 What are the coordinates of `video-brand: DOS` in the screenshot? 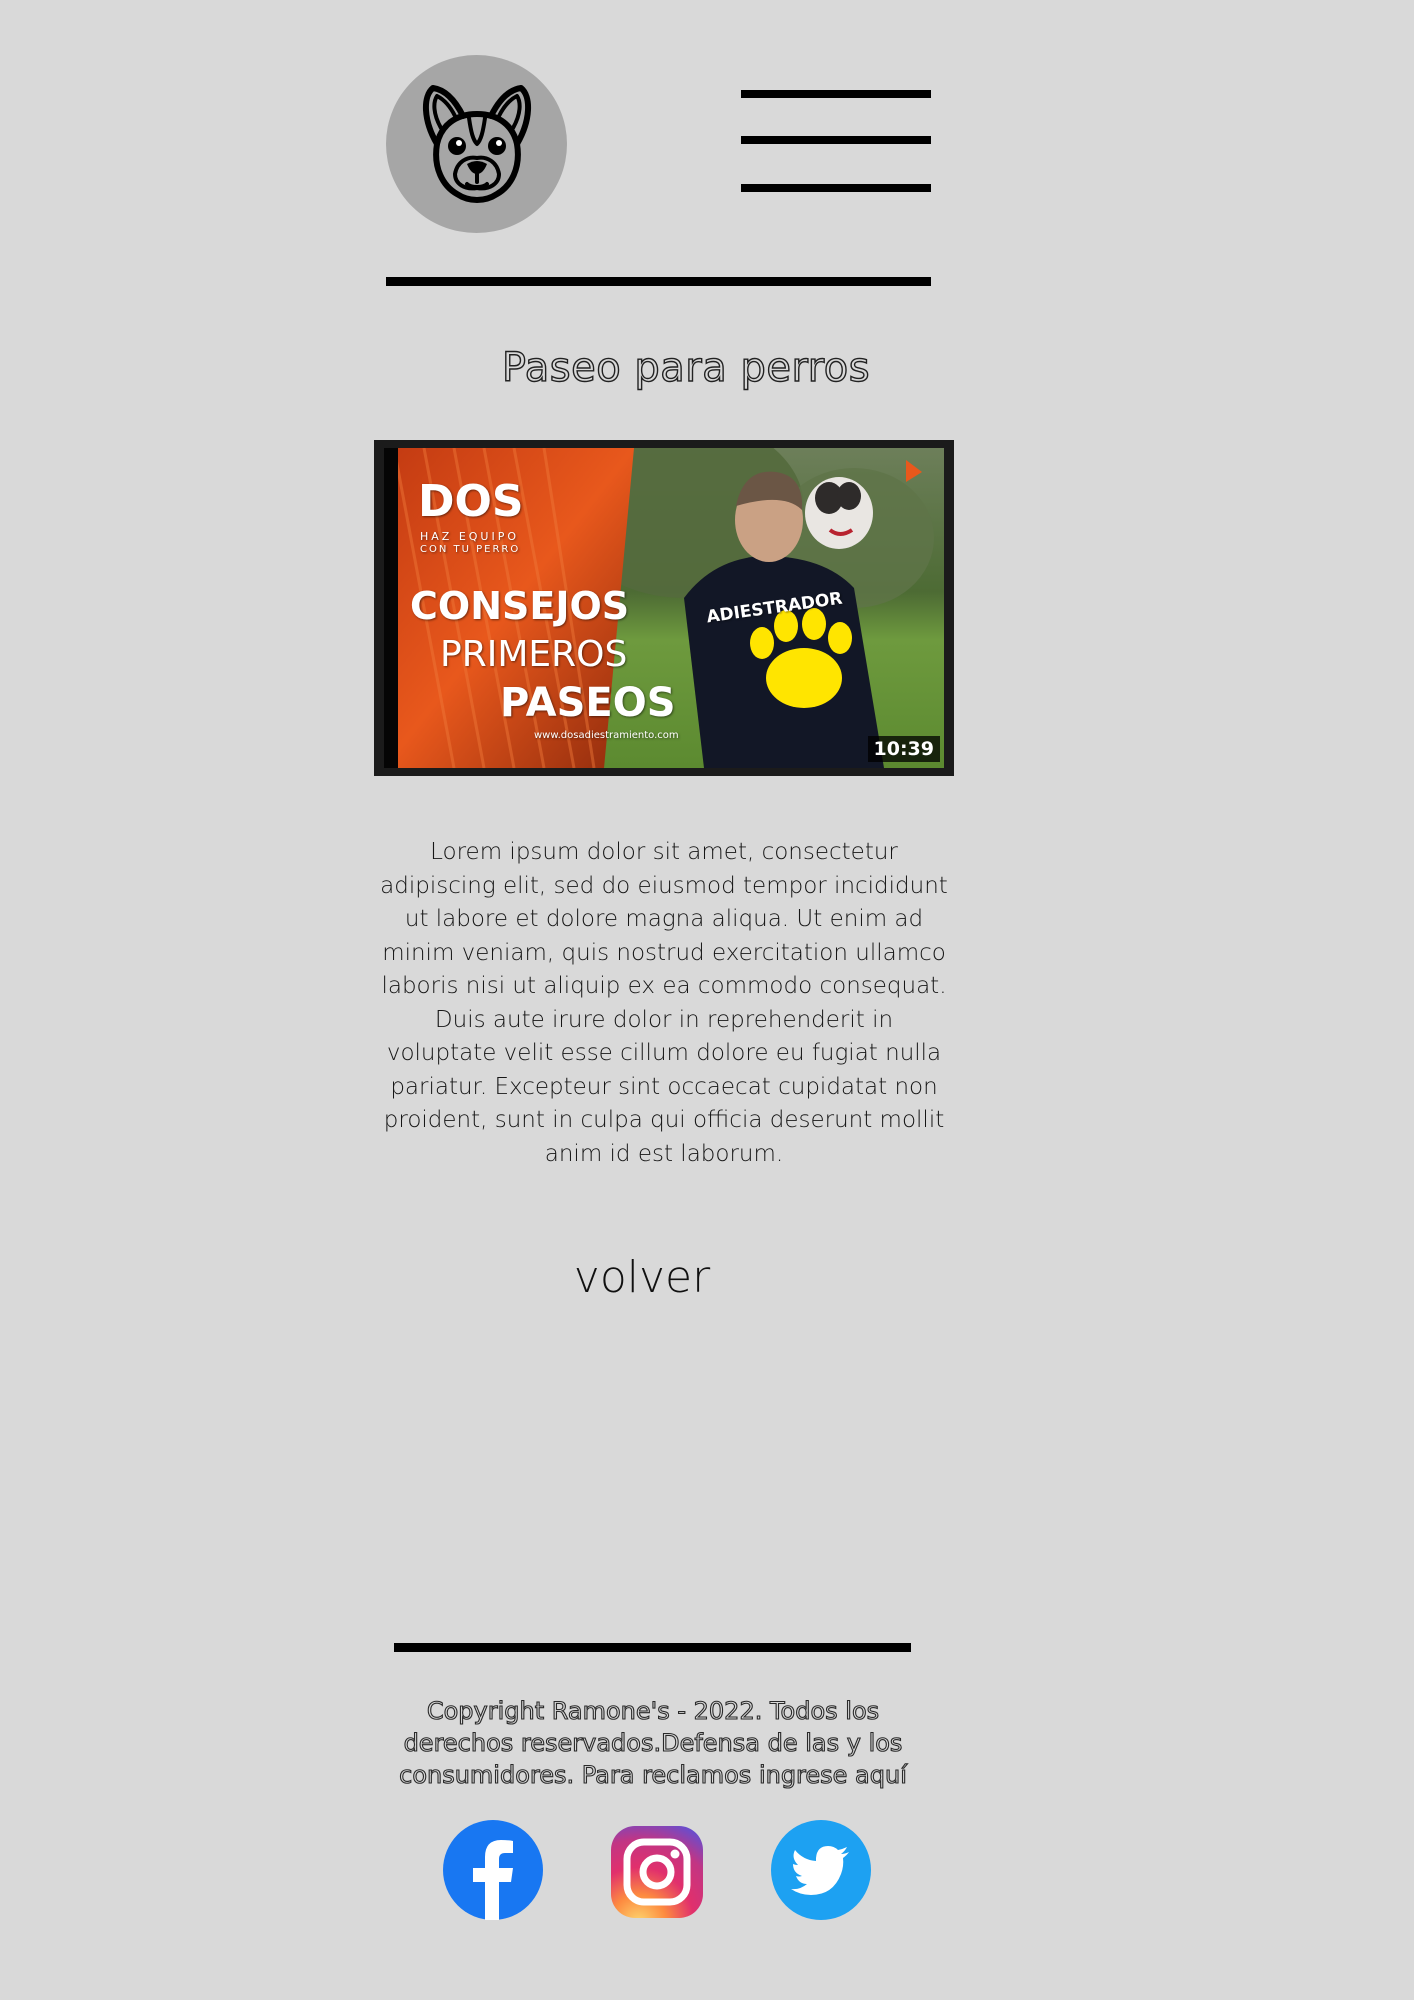 It's located at (471, 501).